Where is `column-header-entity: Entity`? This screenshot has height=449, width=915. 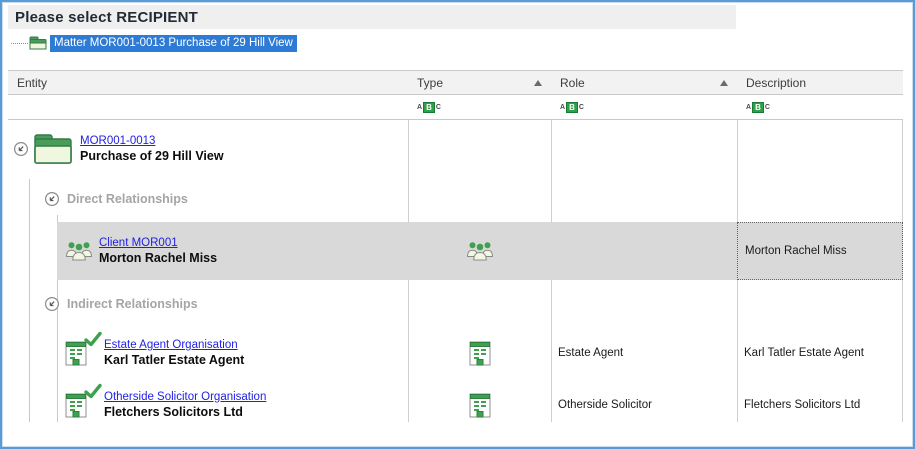
column-header-entity: Entity is located at coordinates (208, 82).